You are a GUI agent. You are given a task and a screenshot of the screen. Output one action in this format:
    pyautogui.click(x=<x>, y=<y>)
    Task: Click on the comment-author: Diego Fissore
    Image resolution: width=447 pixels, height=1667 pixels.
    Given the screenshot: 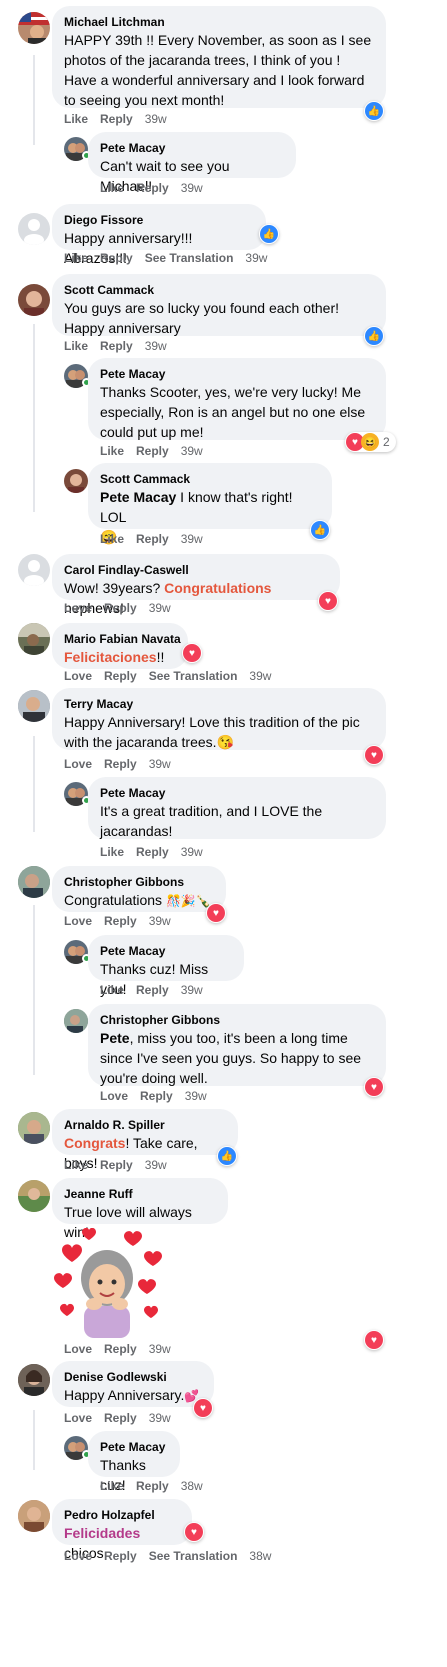 What is the action you would take?
    pyautogui.click(x=159, y=220)
    